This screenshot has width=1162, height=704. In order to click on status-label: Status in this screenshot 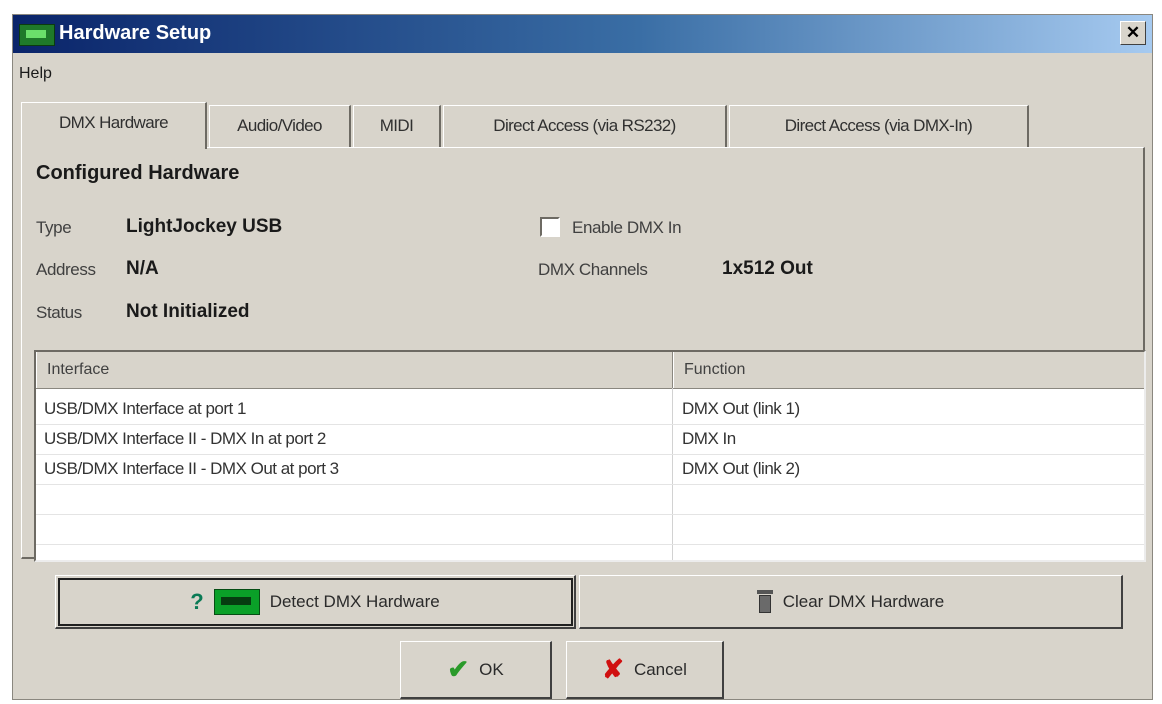, I will do `click(59, 312)`.